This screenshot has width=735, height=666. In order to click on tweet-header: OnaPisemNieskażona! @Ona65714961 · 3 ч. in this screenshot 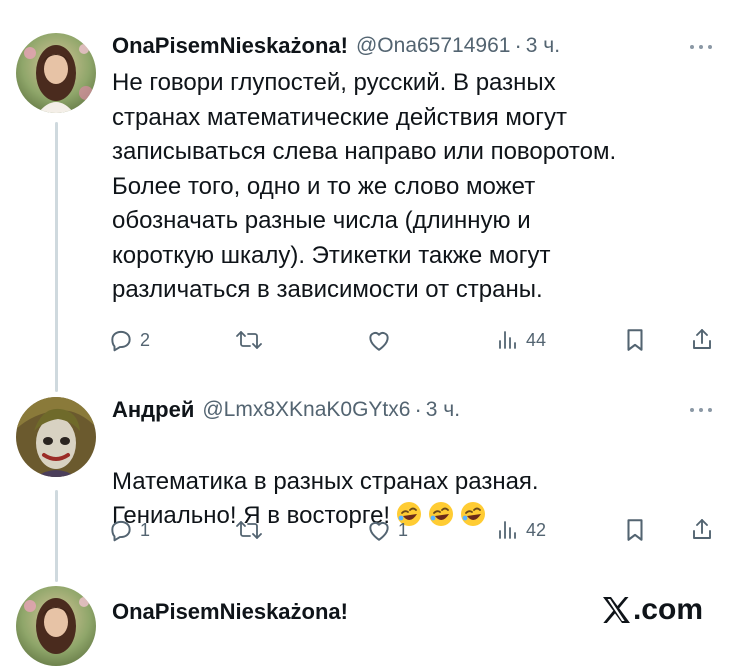, I will do `click(336, 46)`.